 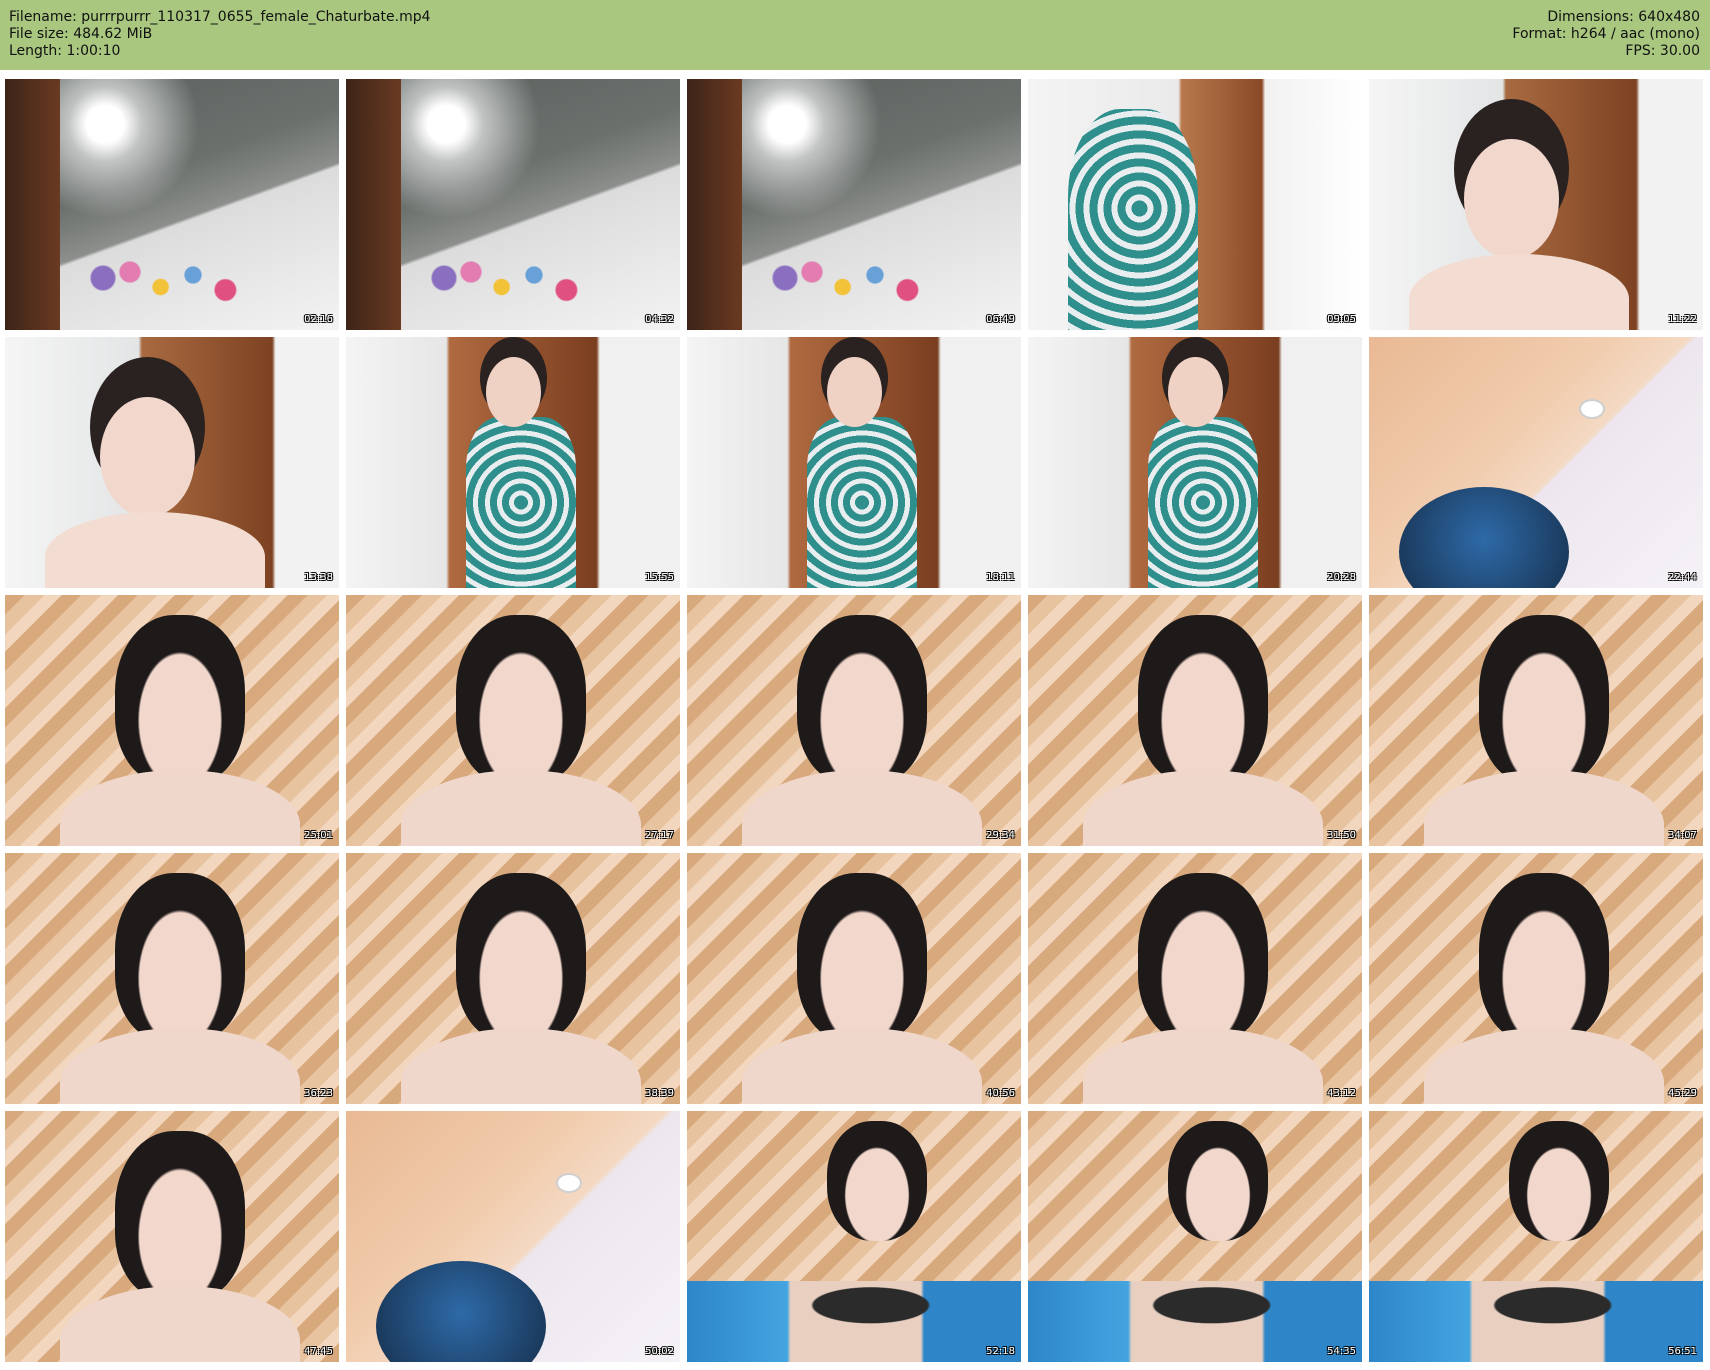 What do you see at coordinates (659, 835) in the screenshot?
I see `timestamp: 27:17` at bounding box center [659, 835].